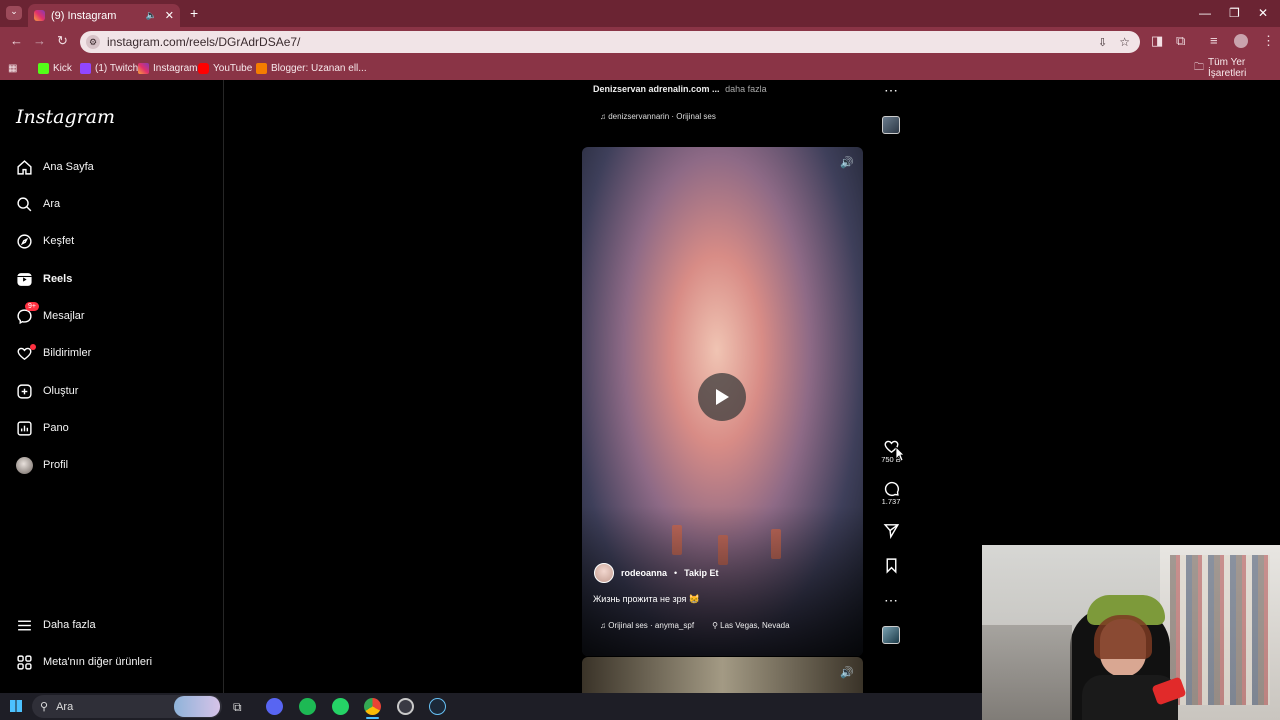 This screenshot has height=720, width=1280. What do you see at coordinates (116, 465) in the screenshot?
I see `sidebar-item-profile: Profil` at bounding box center [116, 465].